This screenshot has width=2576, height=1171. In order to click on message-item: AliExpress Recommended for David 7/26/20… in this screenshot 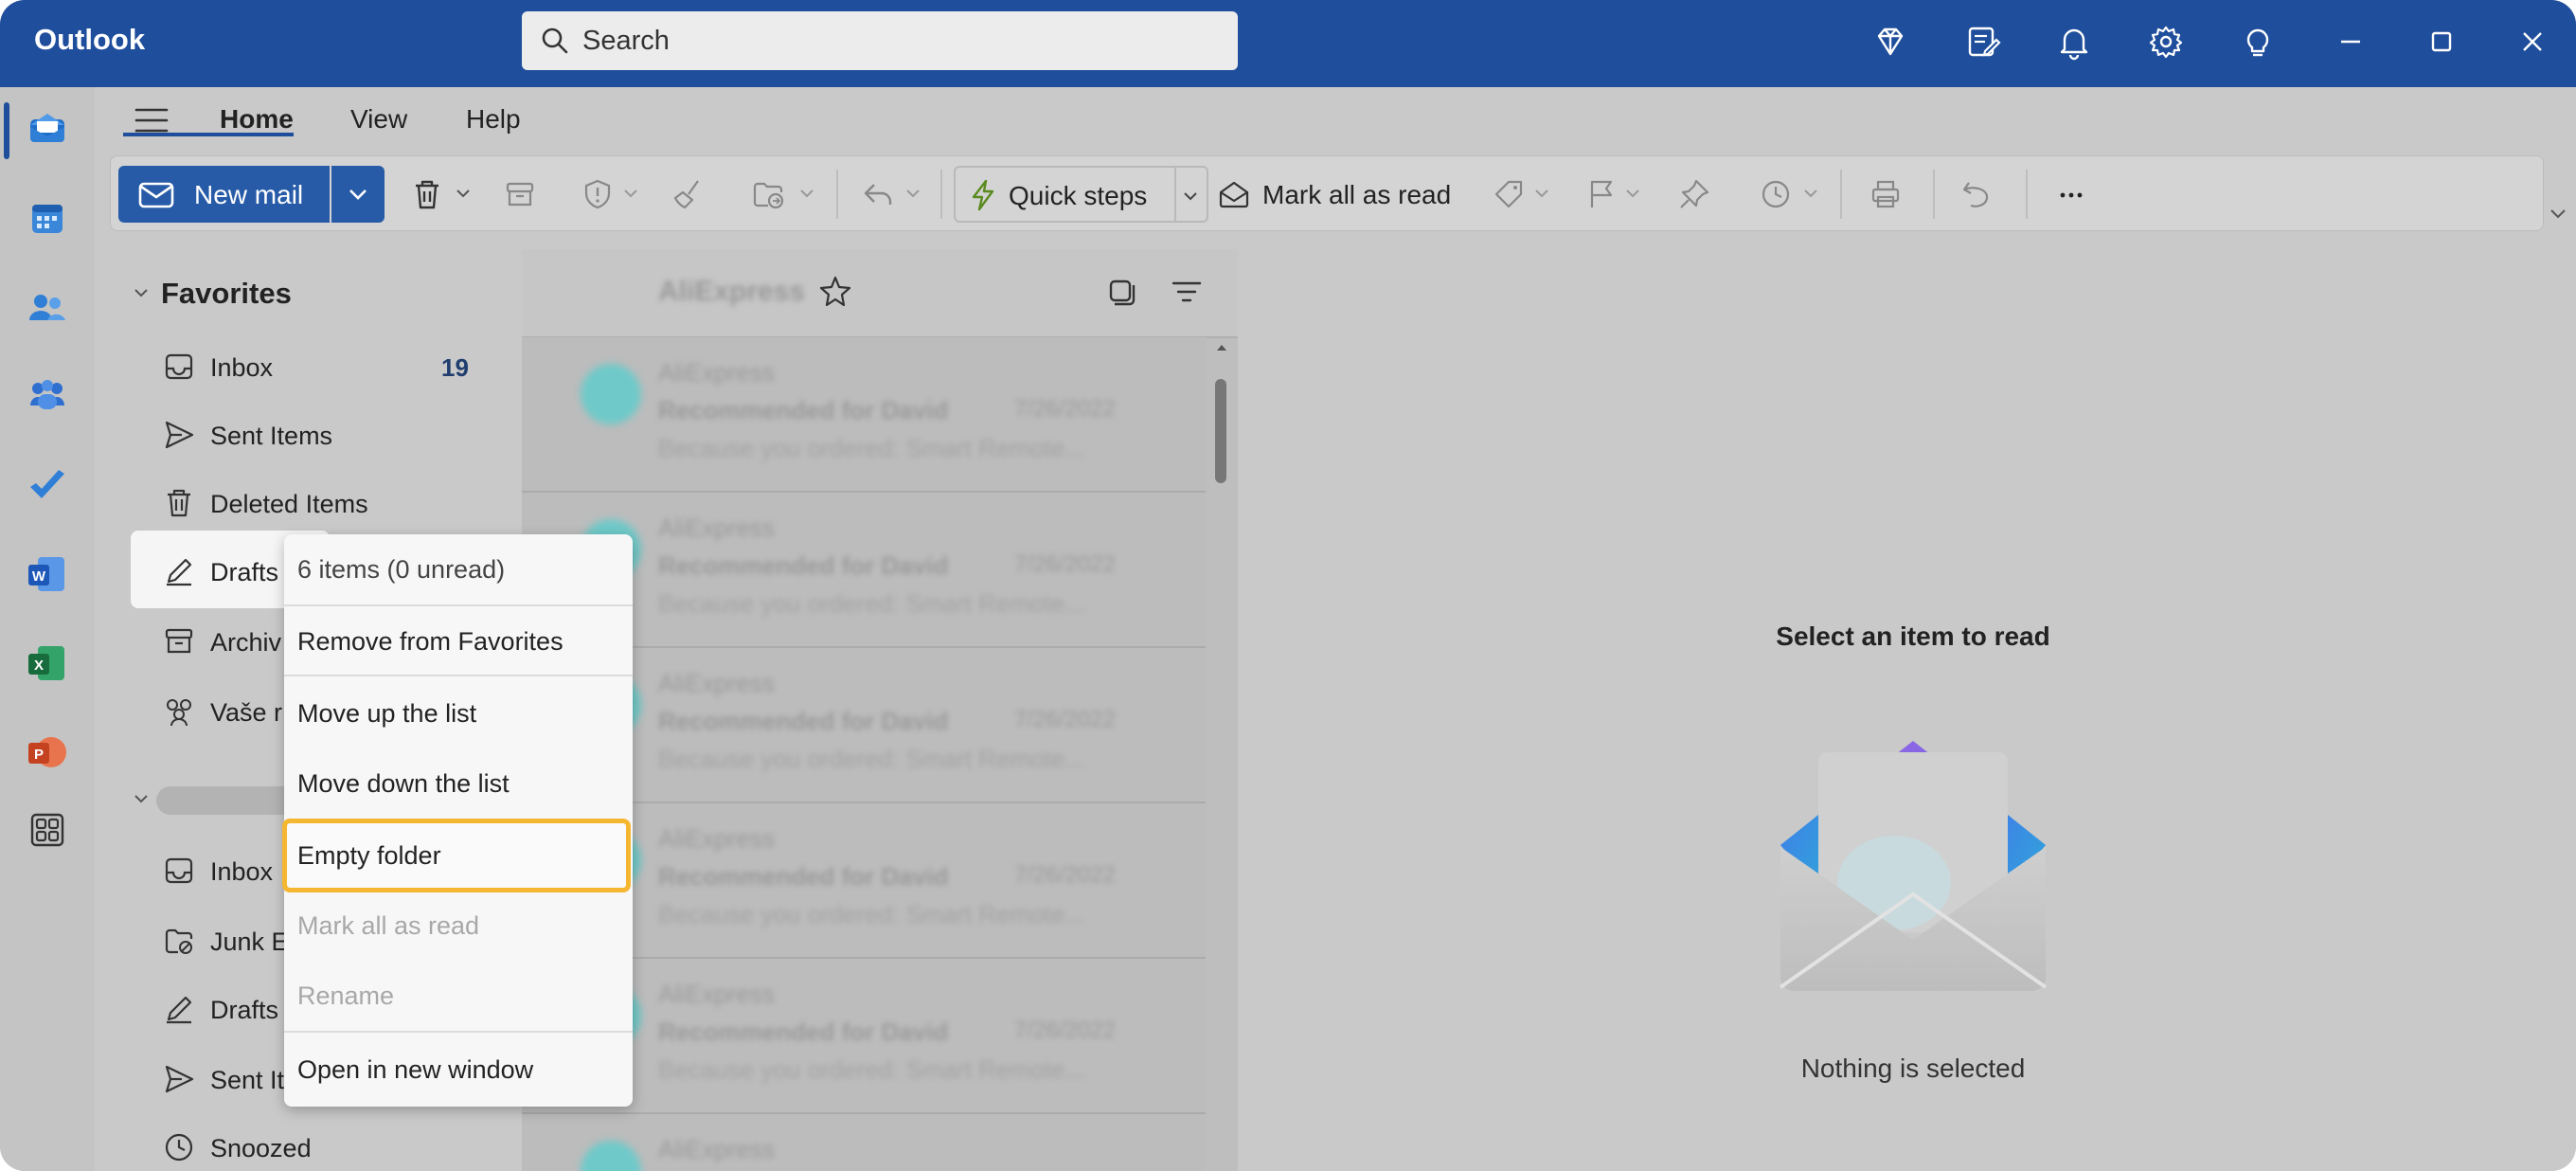, I will do `click(864, 415)`.